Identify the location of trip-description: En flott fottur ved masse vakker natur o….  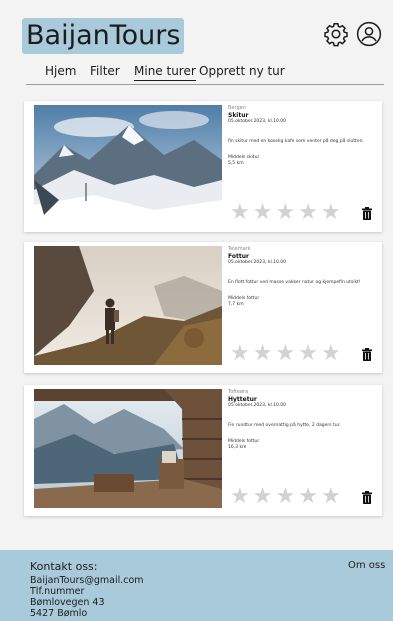
(294, 282).